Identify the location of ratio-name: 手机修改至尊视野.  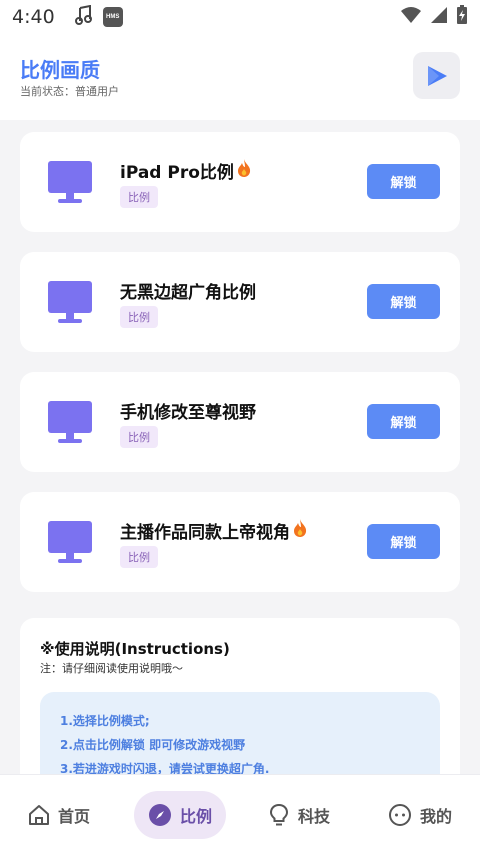
(188, 413).